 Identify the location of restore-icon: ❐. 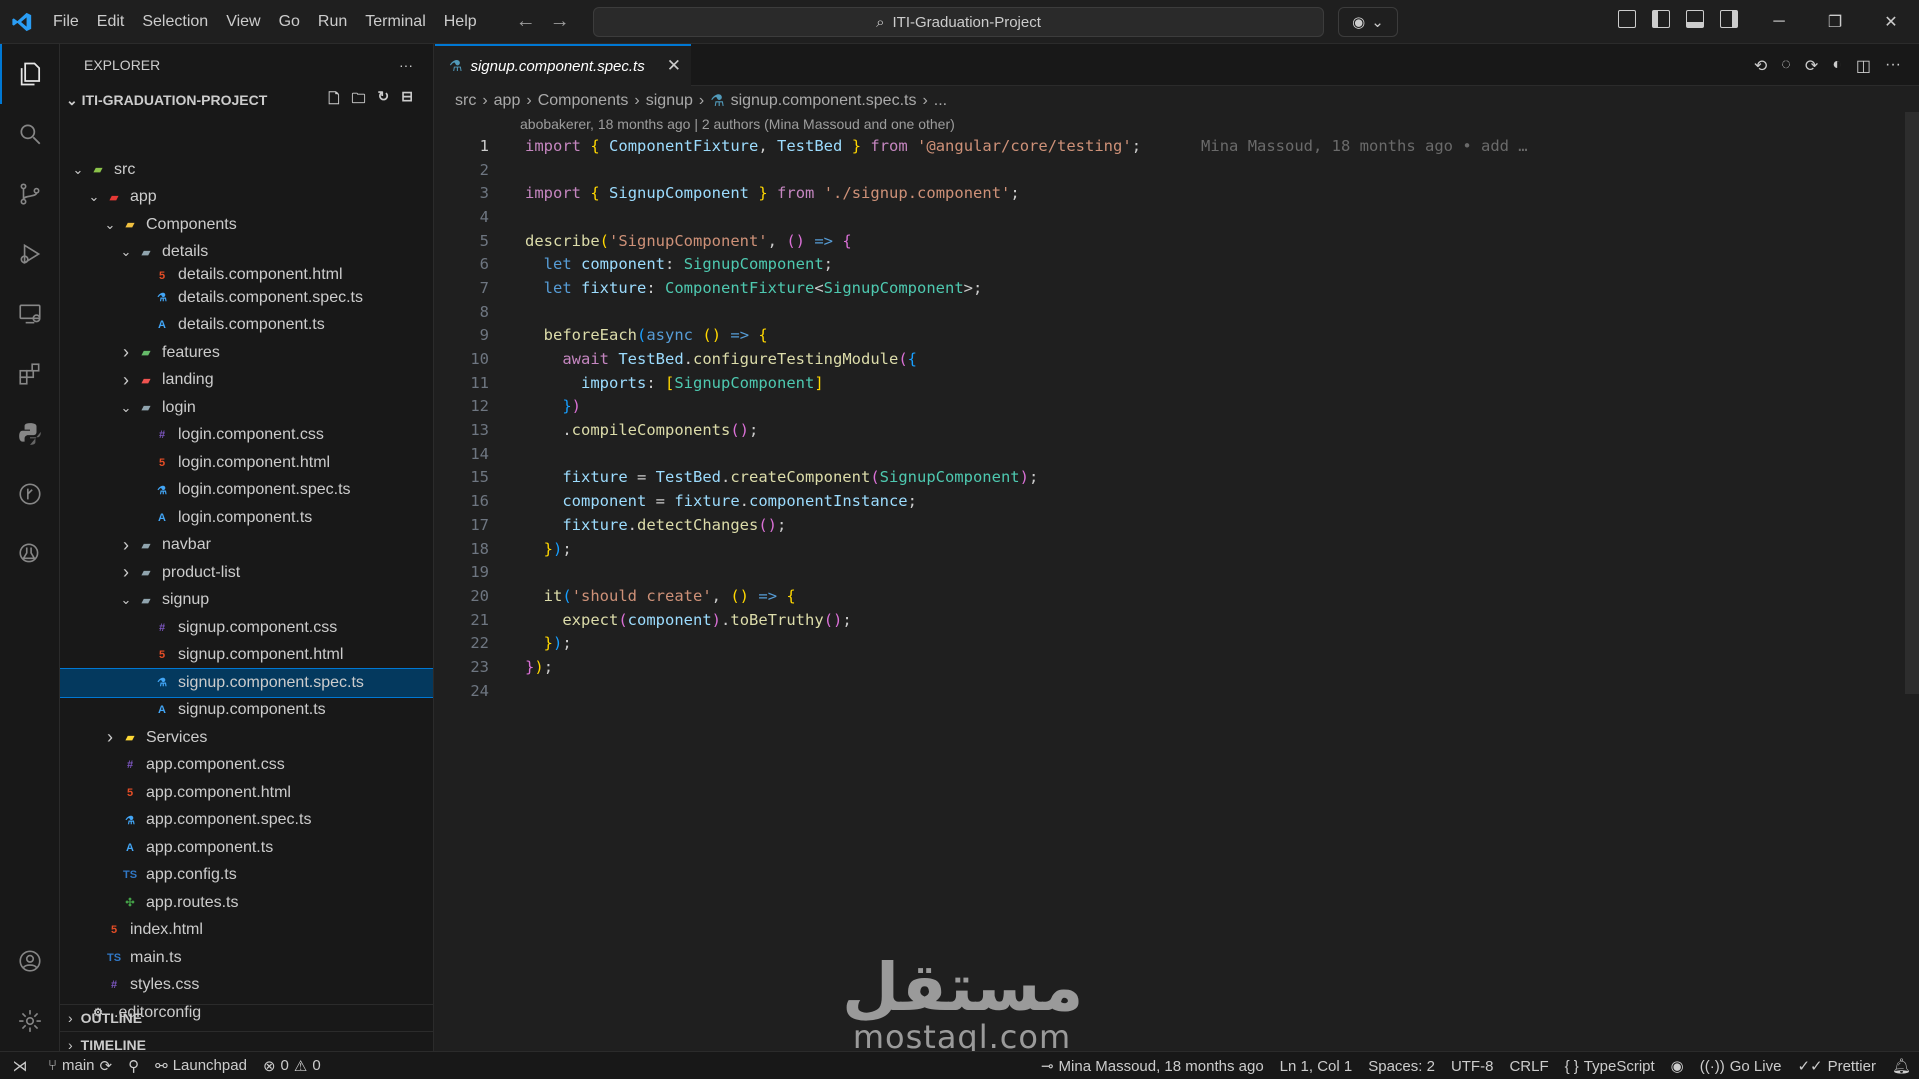
(1835, 22).